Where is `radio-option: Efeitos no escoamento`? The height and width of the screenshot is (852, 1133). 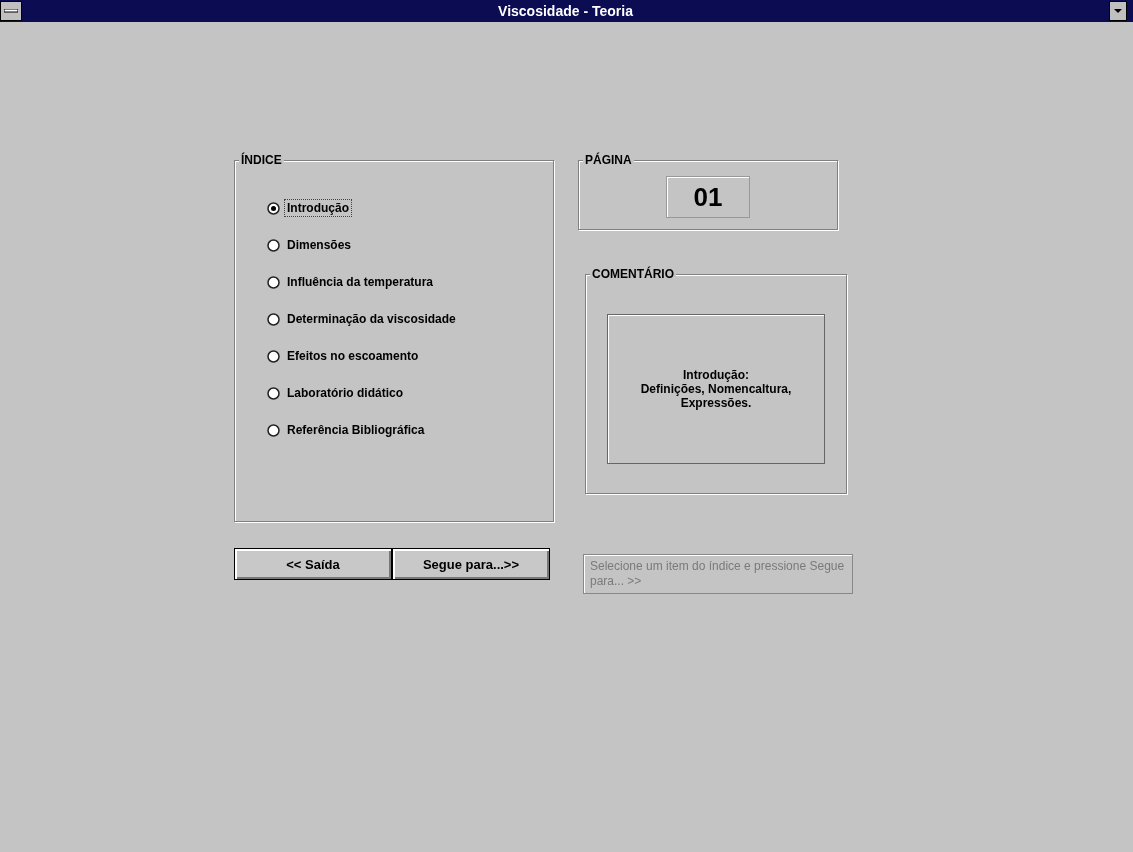
radio-option: Efeitos no escoamento is located at coordinates (344, 356).